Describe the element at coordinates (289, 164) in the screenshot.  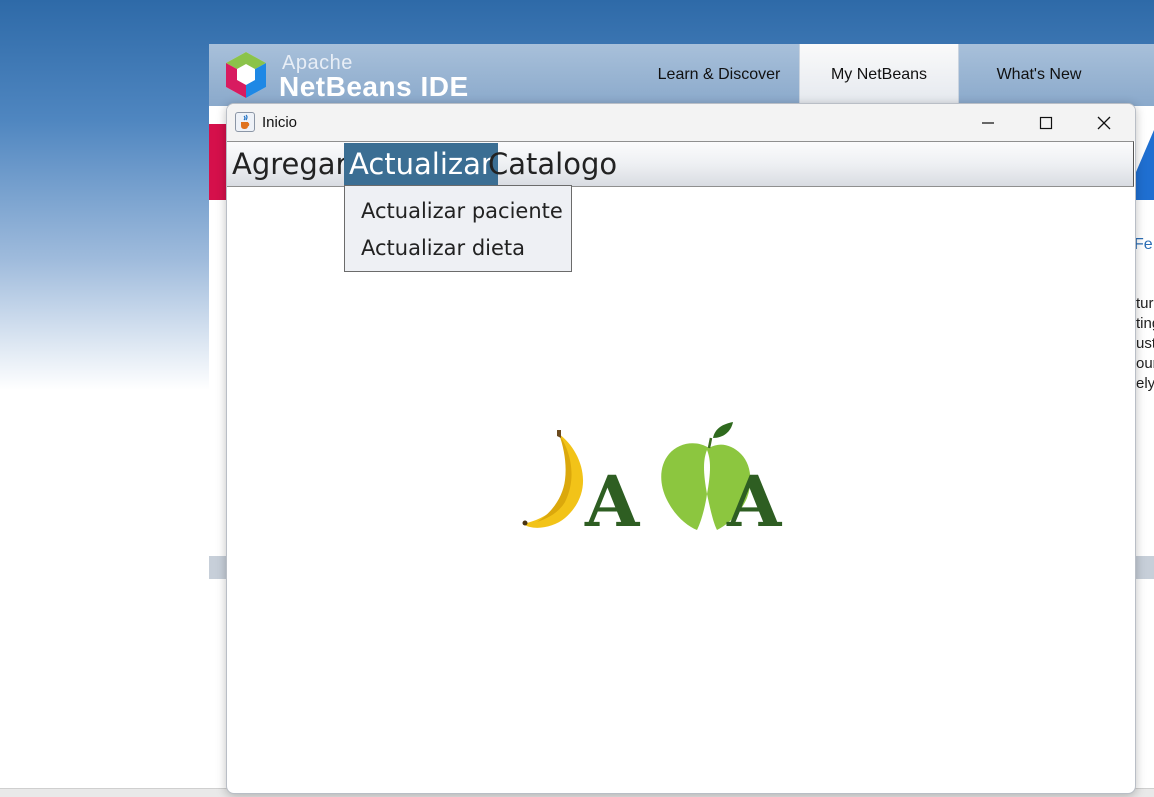
I see `menu-agregar: Agregar` at that location.